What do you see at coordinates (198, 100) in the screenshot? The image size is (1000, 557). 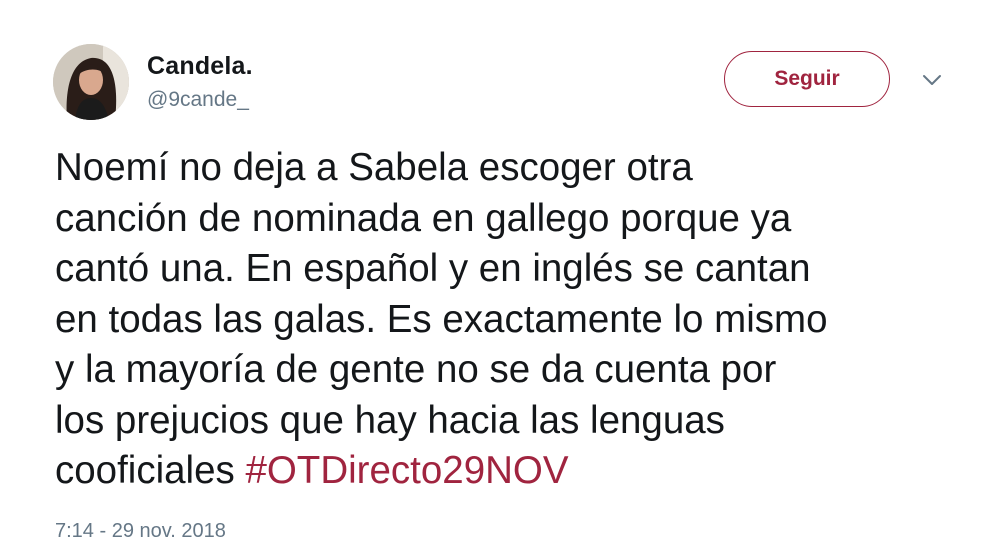 I see `user-handle: @9cande_` at bounding box center [198, 100].